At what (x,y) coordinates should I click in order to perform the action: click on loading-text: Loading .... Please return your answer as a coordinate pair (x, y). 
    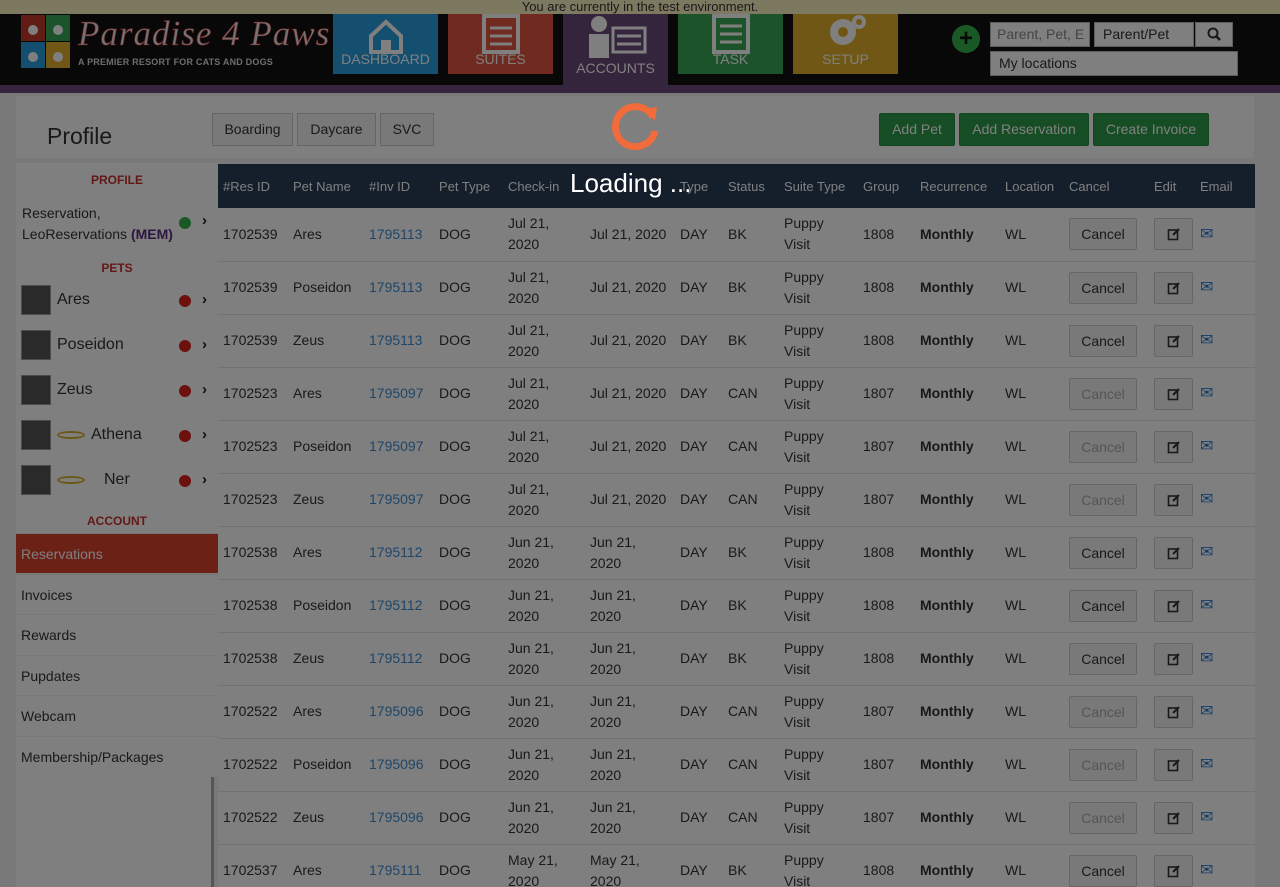
    Looking at the image, I should click on (631, 183).